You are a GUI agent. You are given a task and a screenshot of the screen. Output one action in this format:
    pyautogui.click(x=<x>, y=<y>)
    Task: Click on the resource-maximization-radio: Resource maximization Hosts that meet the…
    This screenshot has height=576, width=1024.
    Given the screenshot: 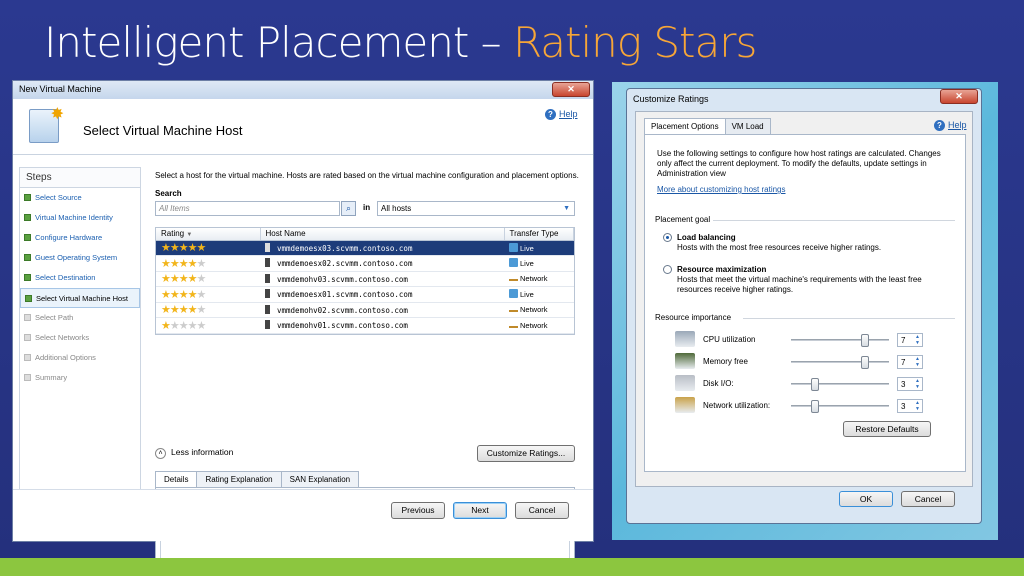 What is the action you would take?
    pyautogui.click(x=808, y=281)
    